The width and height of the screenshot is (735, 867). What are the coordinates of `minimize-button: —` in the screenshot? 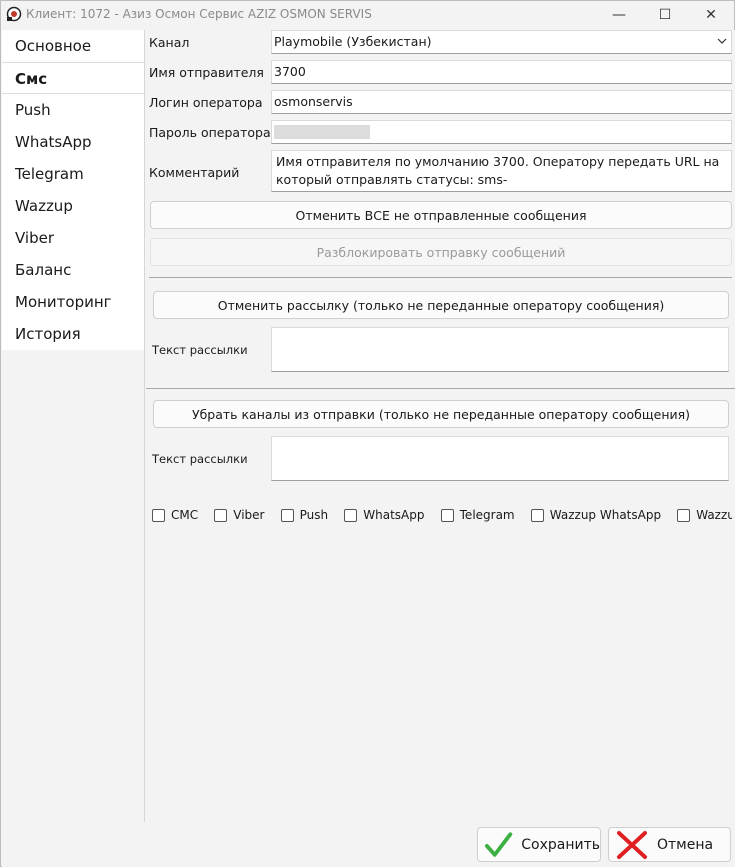 It's located at (619, 15).